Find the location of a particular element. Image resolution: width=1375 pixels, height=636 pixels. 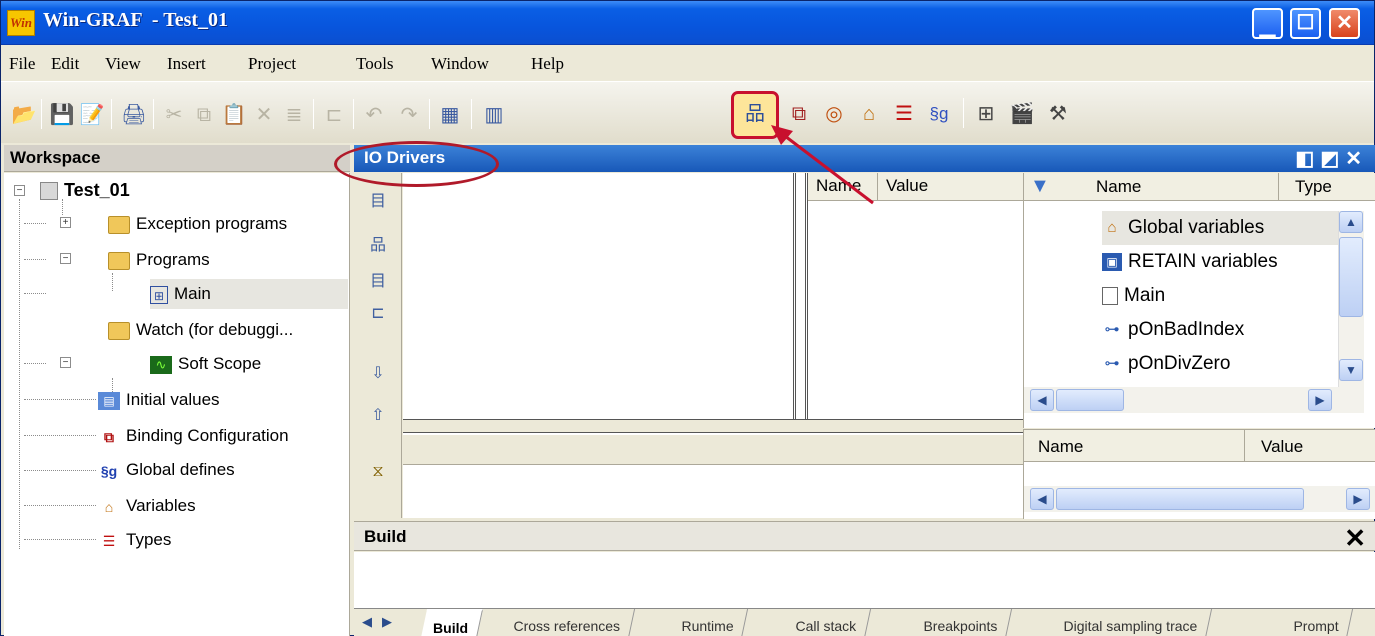

tree-project: Test_01 is located at coordinates (85, 190).